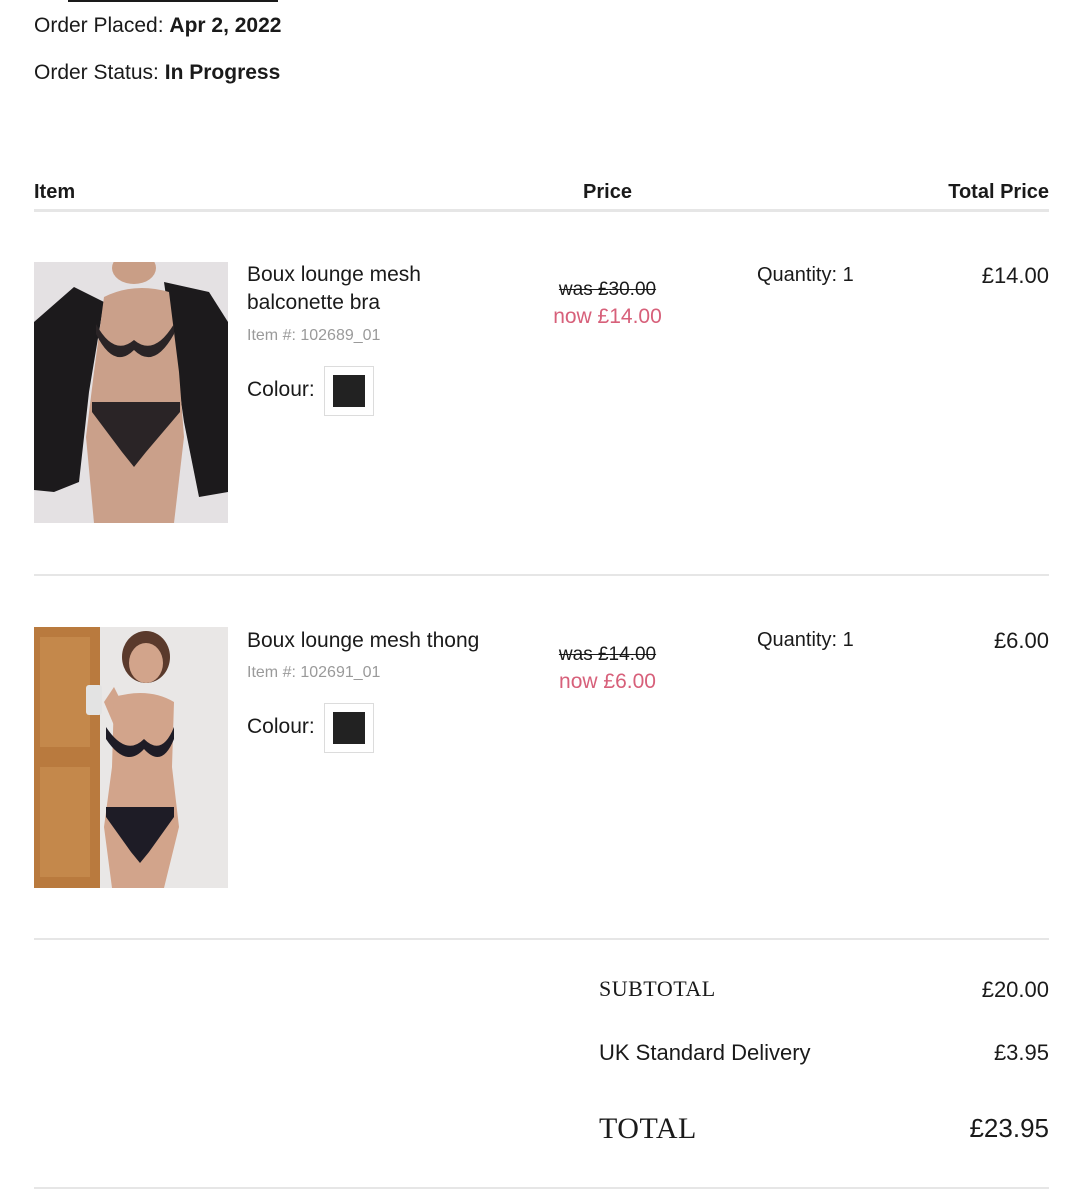 The height and width of the screenshot is (1200, 1083). I want to click on order-placed-label: Order Placed:, so click(99, 25).